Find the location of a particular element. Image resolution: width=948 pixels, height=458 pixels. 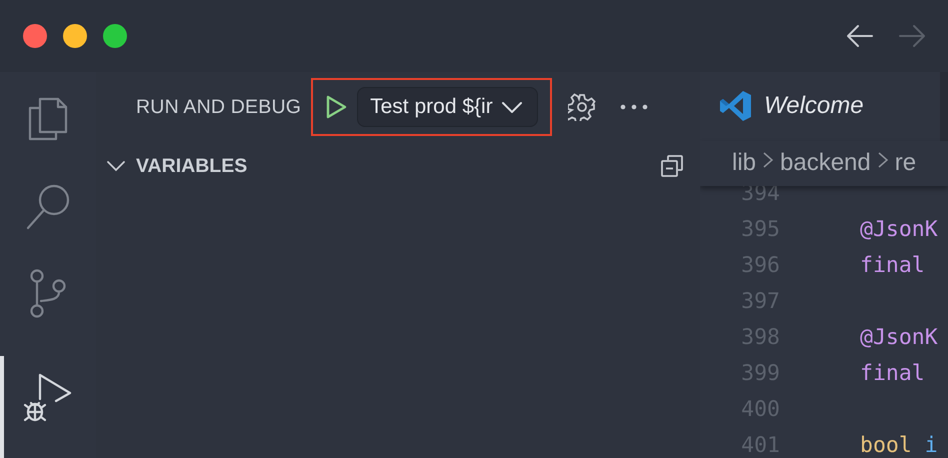

section-title: VARIABLES is located at coordinates (398, 166).